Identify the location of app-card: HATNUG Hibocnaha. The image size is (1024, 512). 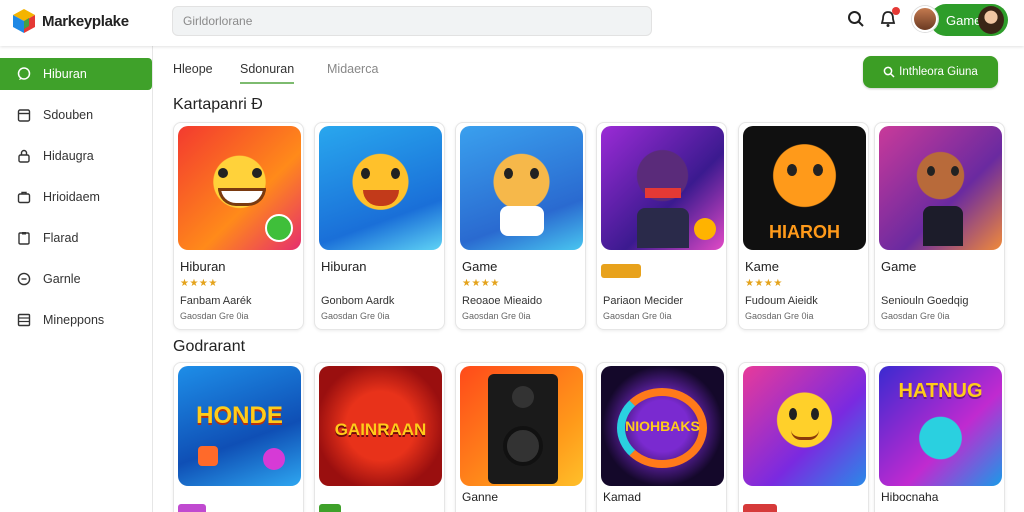
(939, 437).